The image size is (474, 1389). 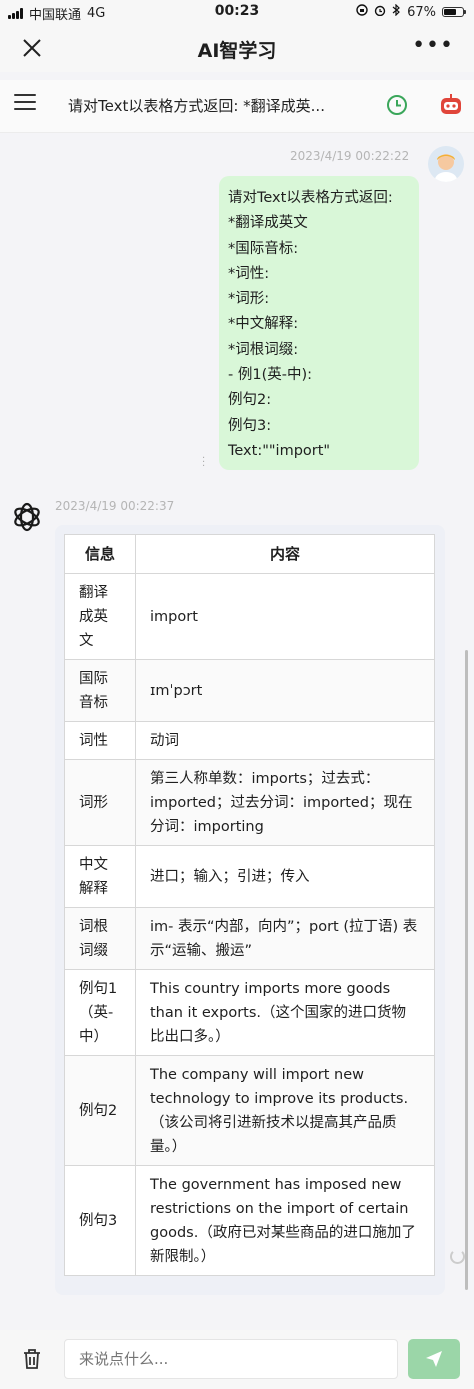 I want to click on loading-indicator, so click(x=457, y=1256).